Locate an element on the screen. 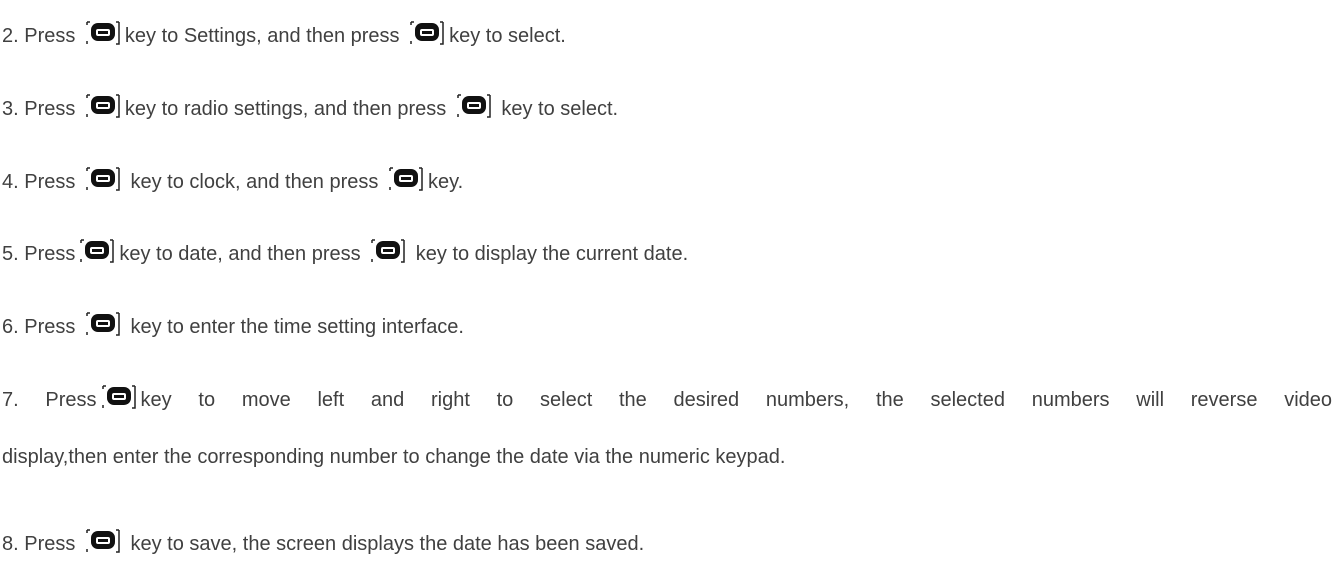  step-3-suffix: key to select. is located at coordinates (560, 109).